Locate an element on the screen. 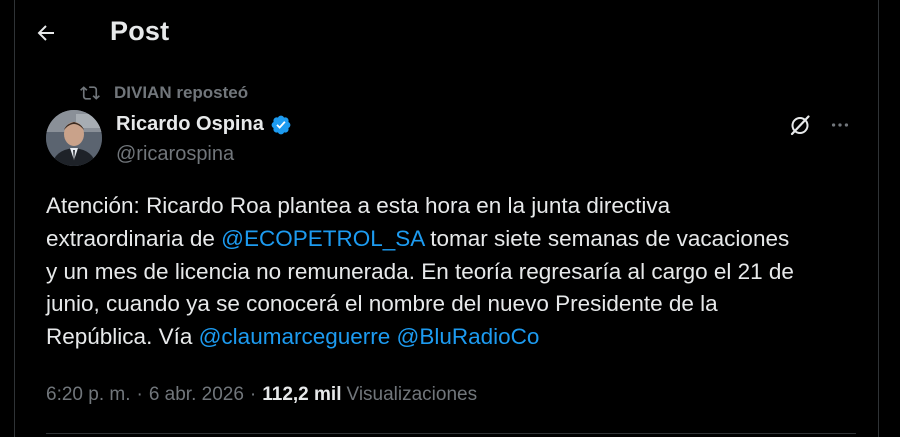 The height and width of the screenshot is (437, 900). avatar is located at coordinates (74, 138).